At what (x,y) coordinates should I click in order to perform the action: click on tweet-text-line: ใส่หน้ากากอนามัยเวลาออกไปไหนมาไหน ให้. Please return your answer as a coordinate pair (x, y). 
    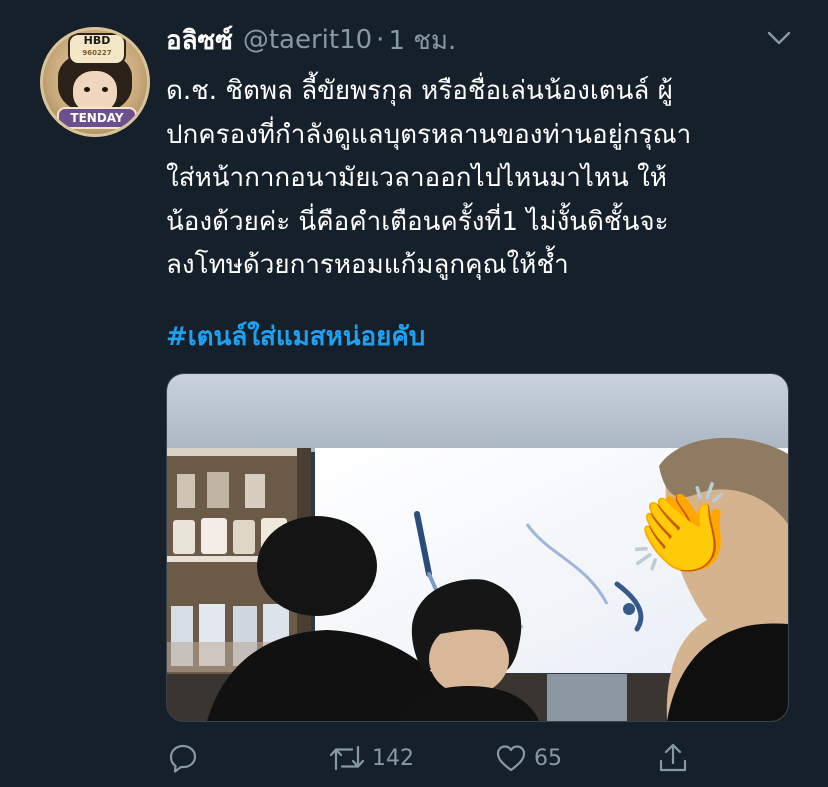
    Looking at the image, I should click on (416, 178).